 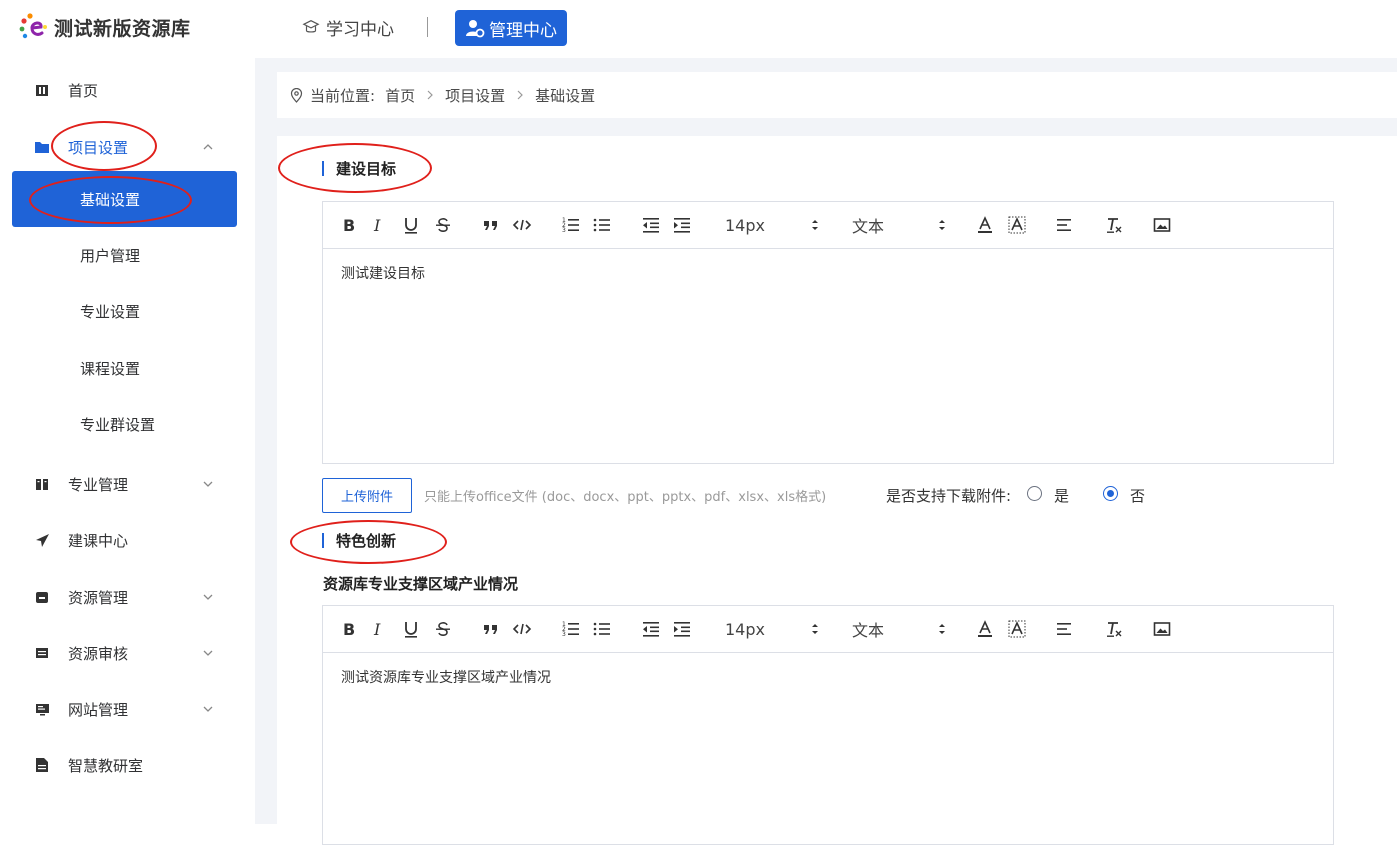 What do you see at coordinates (828, 225) in the screenshot?
I see `editor-toolbar: B I 123 14px 文本` at bounding box center [828, 225].